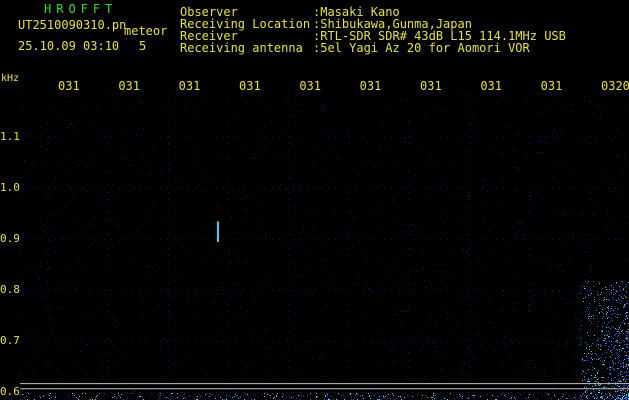  I want to click on y-axis-label: kHz, so click(10, 78).